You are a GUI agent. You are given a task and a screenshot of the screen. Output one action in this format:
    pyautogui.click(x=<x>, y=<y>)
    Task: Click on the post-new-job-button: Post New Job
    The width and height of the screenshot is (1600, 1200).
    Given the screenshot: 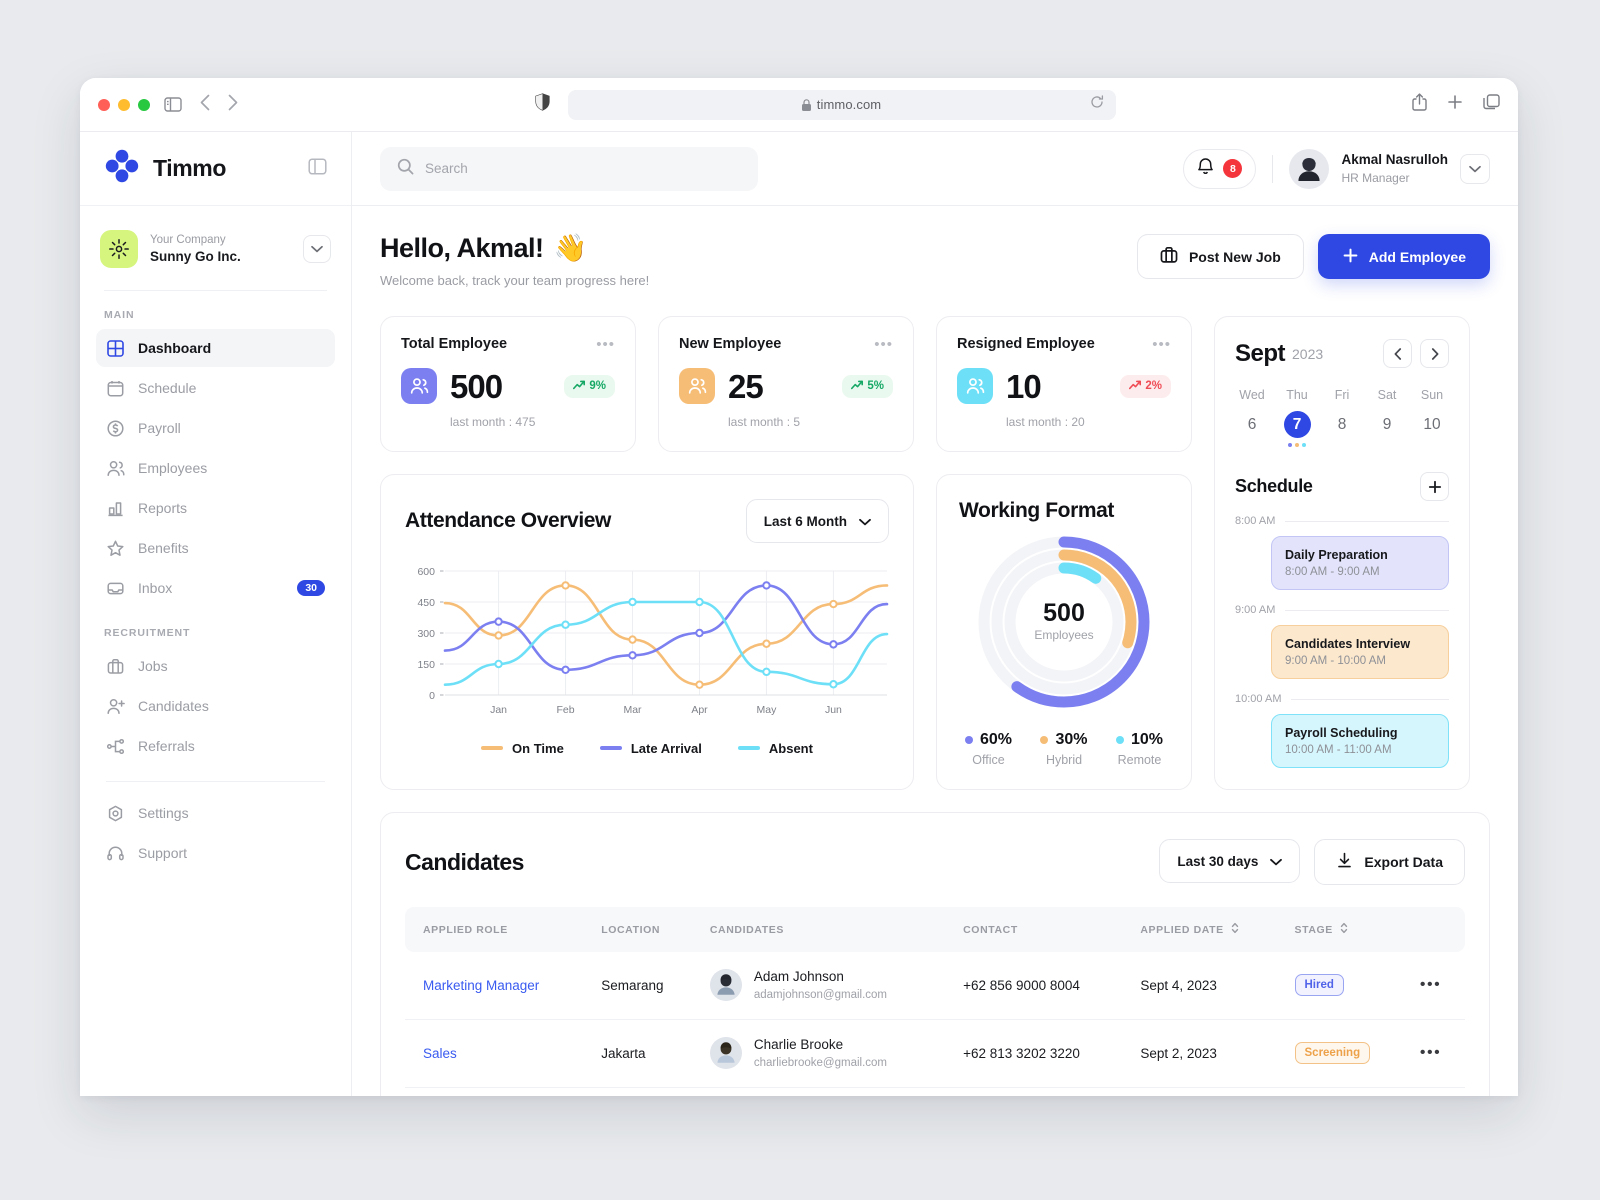 What is the action you would take?
    pyautogui.click(x=1220, y=256)
    